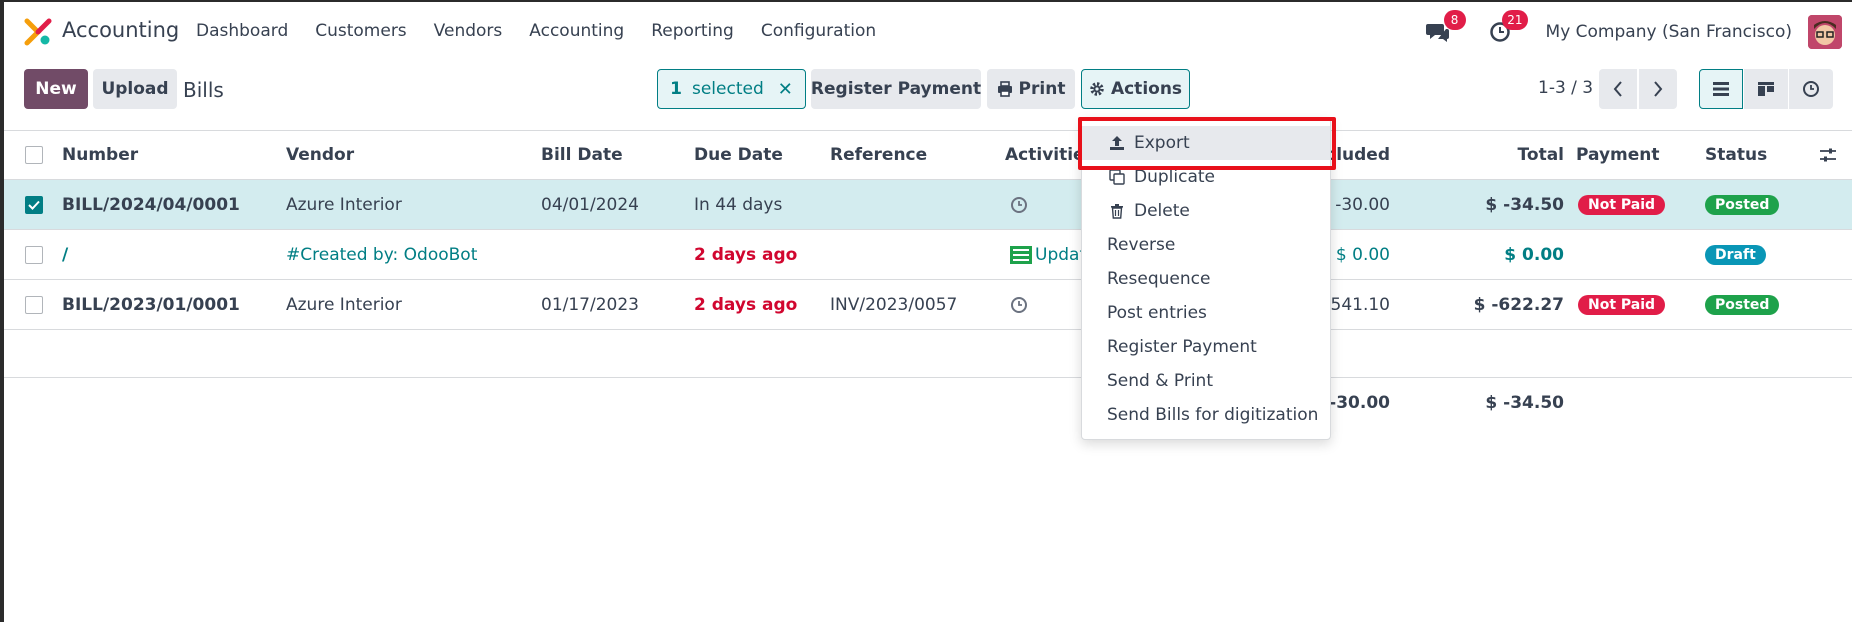 The width and height of the screenshot is (1852, 622). I want to click on total-amount: $ 0.00, so click(1534, 254).